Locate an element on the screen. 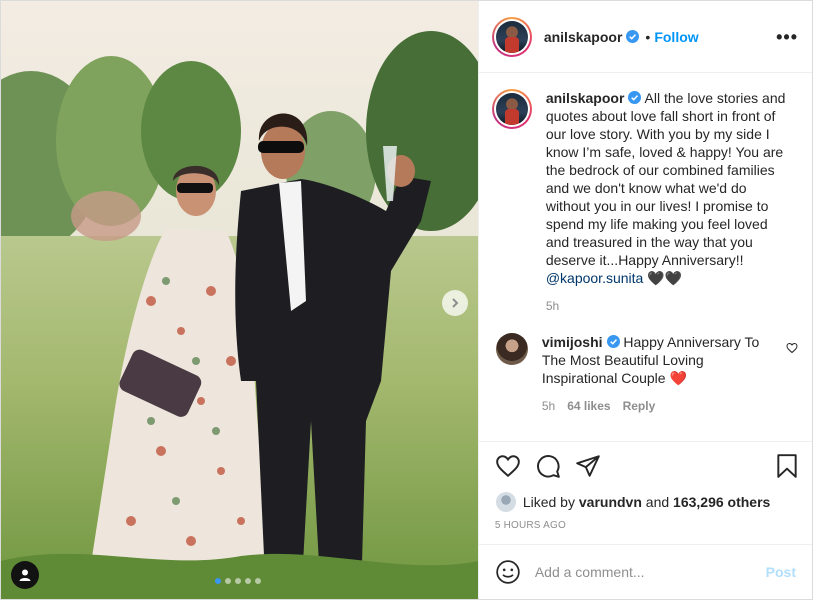  liker-username: varundvn is located at coordinates (610, 502).